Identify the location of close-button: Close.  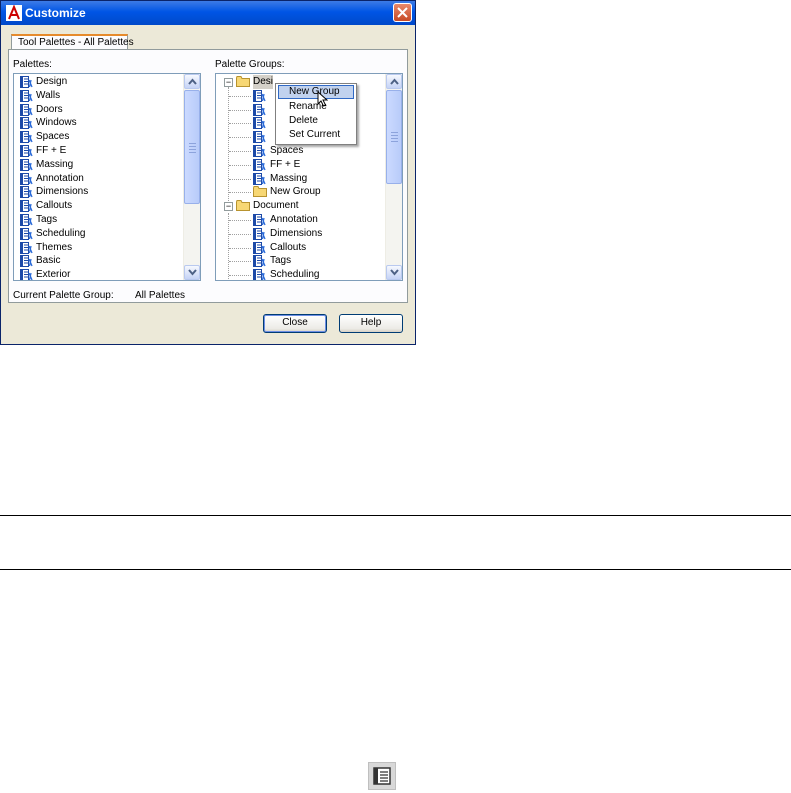
(295, 323).